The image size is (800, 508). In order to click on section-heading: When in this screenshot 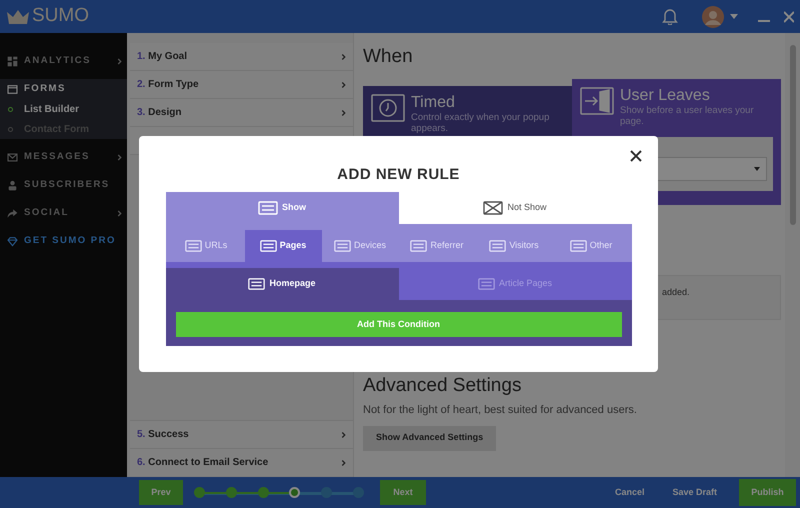, I will do `click(388, 57)`.